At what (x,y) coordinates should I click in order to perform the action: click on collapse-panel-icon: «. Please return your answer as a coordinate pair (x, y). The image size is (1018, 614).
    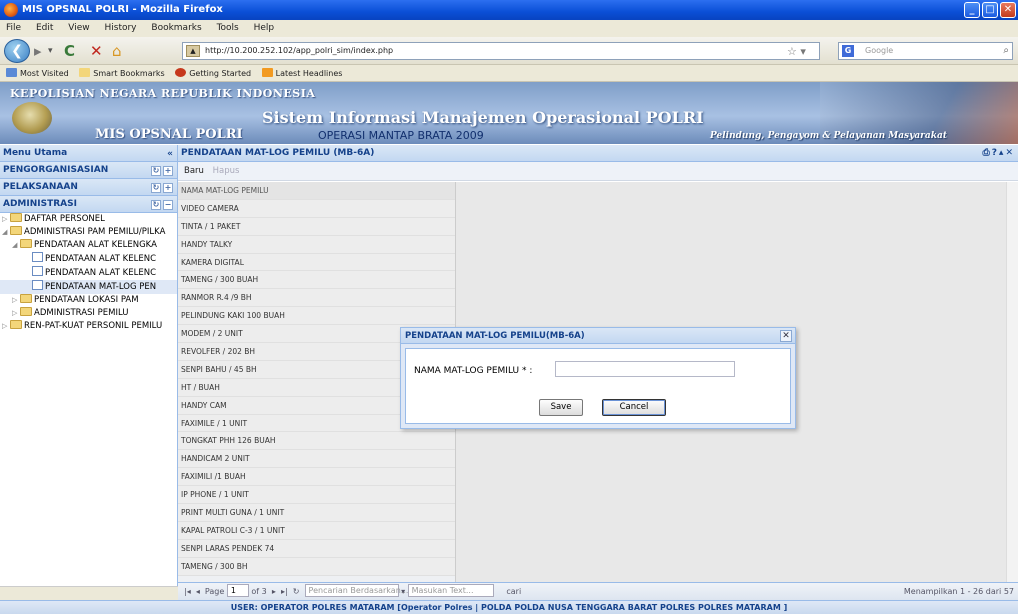
    Looking at the image, I should click on (170, 154).